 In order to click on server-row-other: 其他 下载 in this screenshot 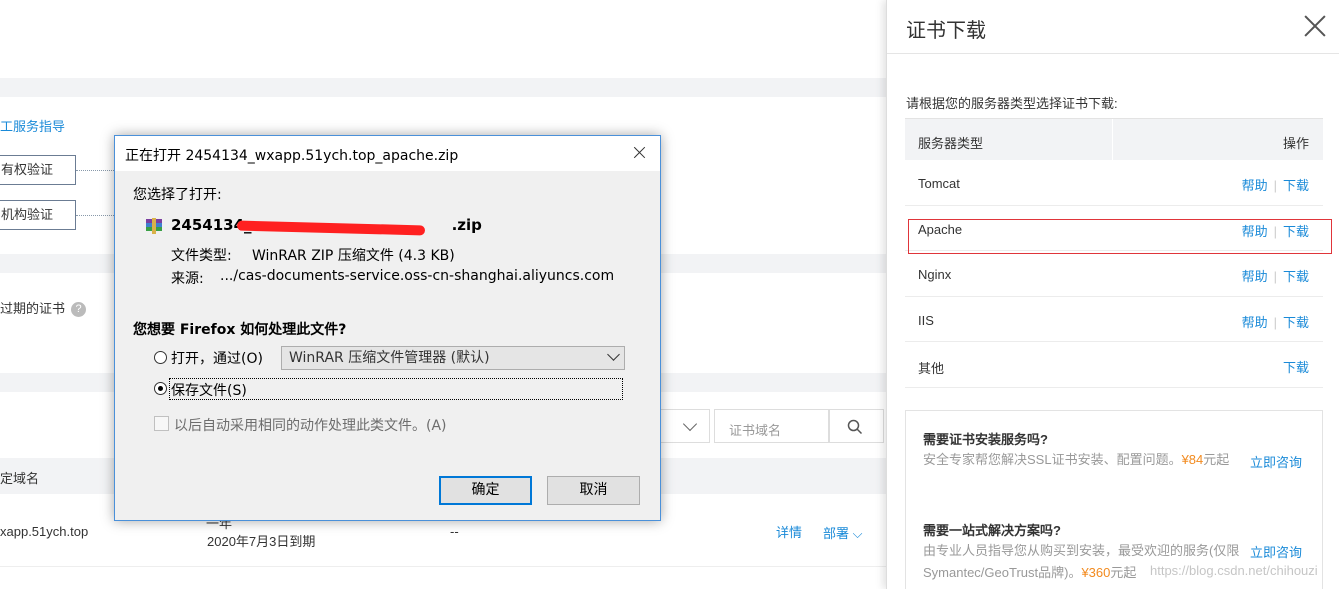, I will do `click(1114, 365)`.